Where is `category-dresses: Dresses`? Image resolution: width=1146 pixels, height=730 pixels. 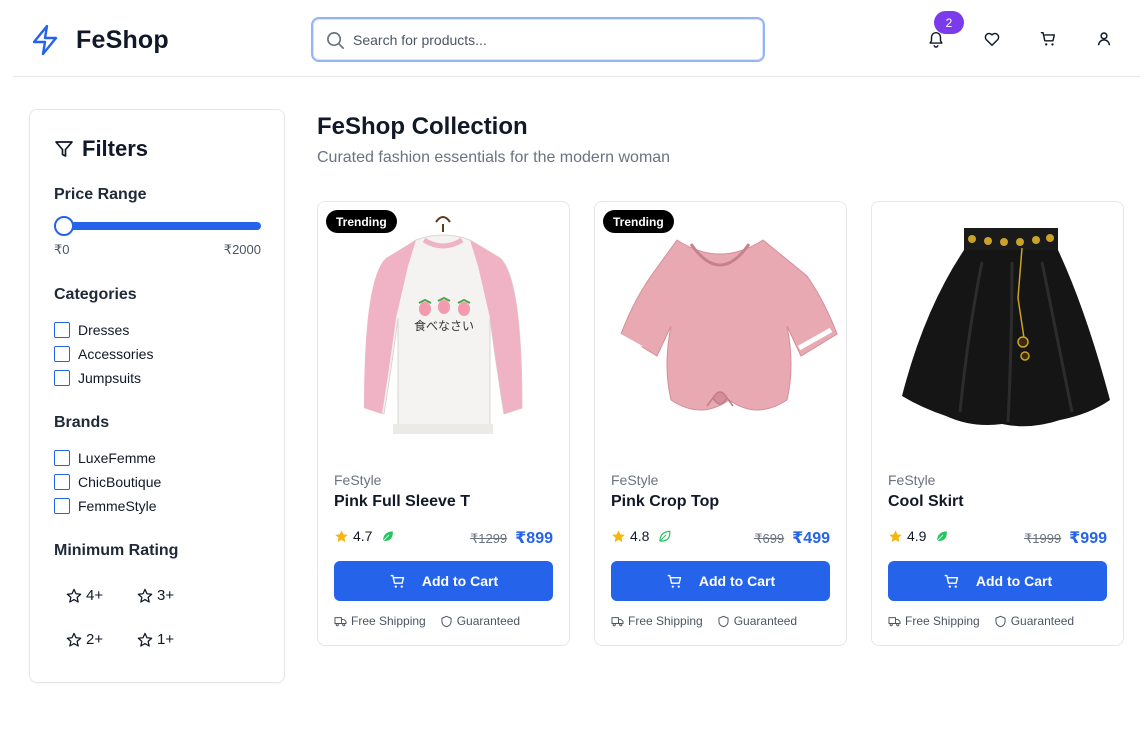 category-dresses: Dresses is located at coordinates (91, 330).